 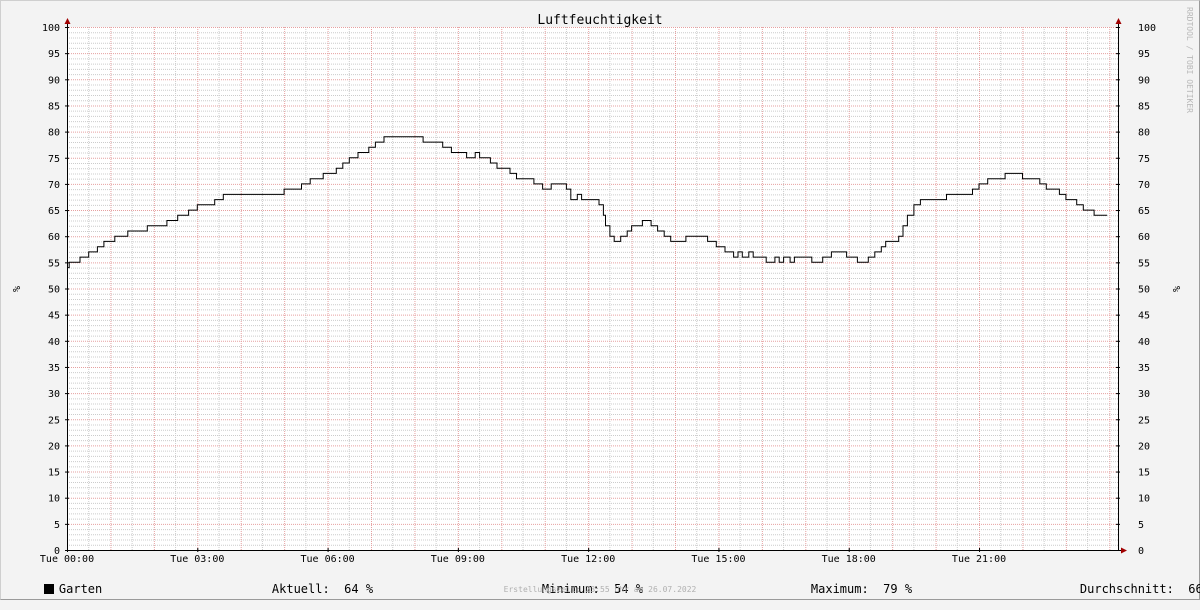 I want to click on y-tick-label-right: 70, so click(x=1144, y=185).